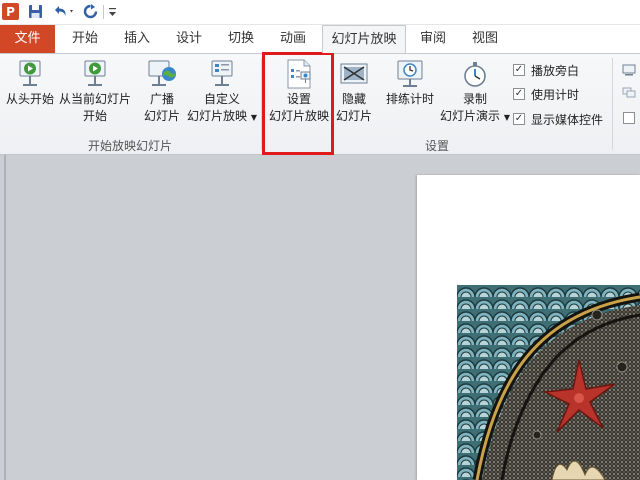 This screenshot has height=480, width=640. Describe the element at coordinates (90, 11) in the screenshot. I see `redo-icon` at that location.